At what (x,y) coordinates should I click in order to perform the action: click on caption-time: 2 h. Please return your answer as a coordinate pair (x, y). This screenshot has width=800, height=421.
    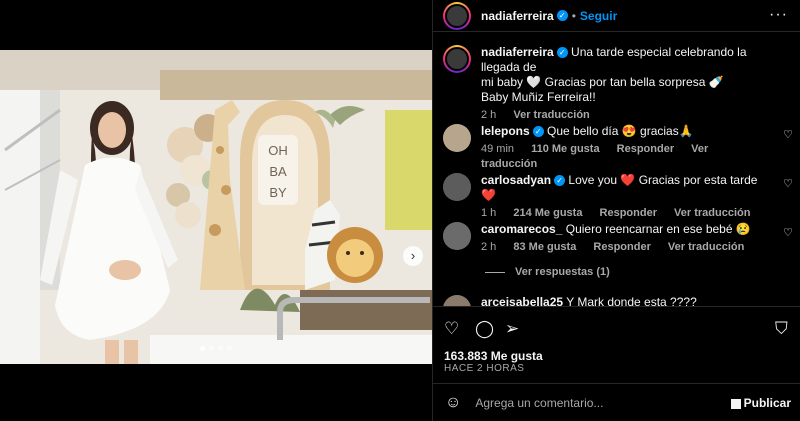
    Looking at the image, I should click on (489, 115).